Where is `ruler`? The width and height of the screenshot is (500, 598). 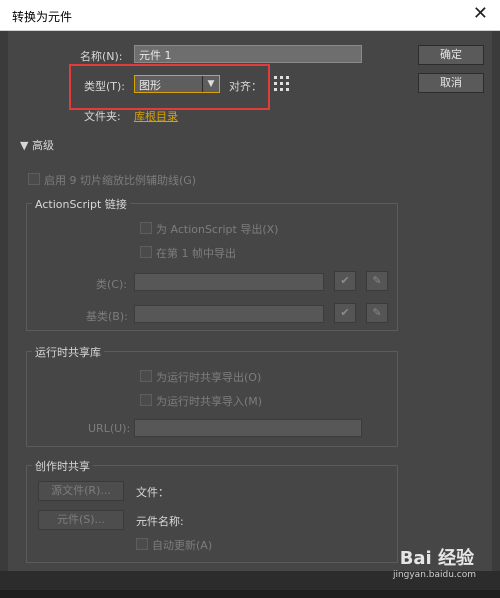 ruler is located at coordinates (250, 594).